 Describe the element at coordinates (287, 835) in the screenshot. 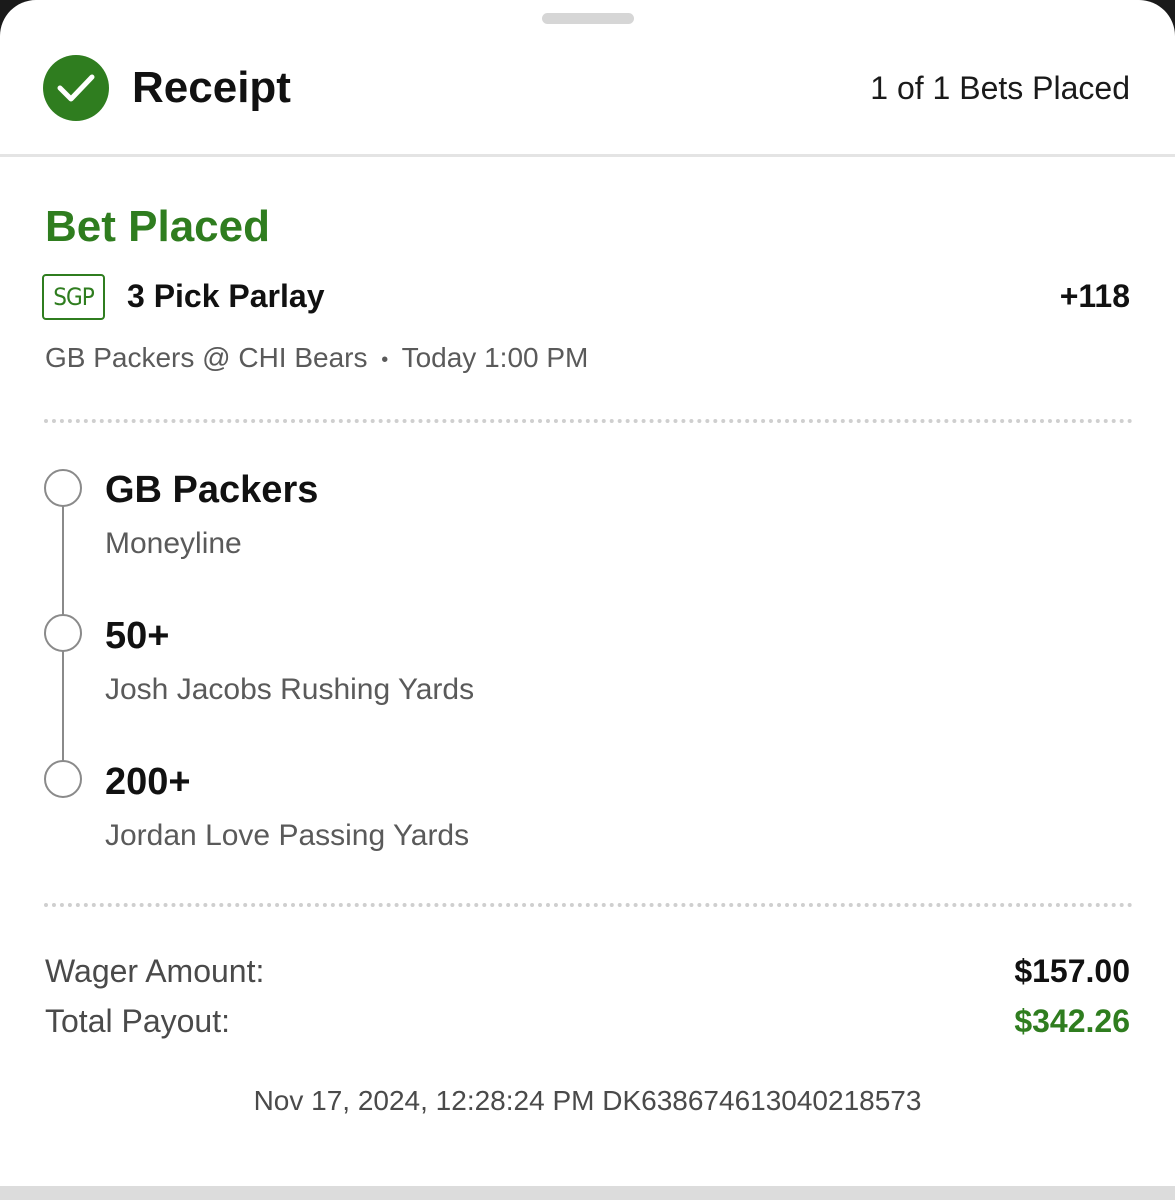

I see `leg-subtitle: Jordan Love Passing Yards` at that location.